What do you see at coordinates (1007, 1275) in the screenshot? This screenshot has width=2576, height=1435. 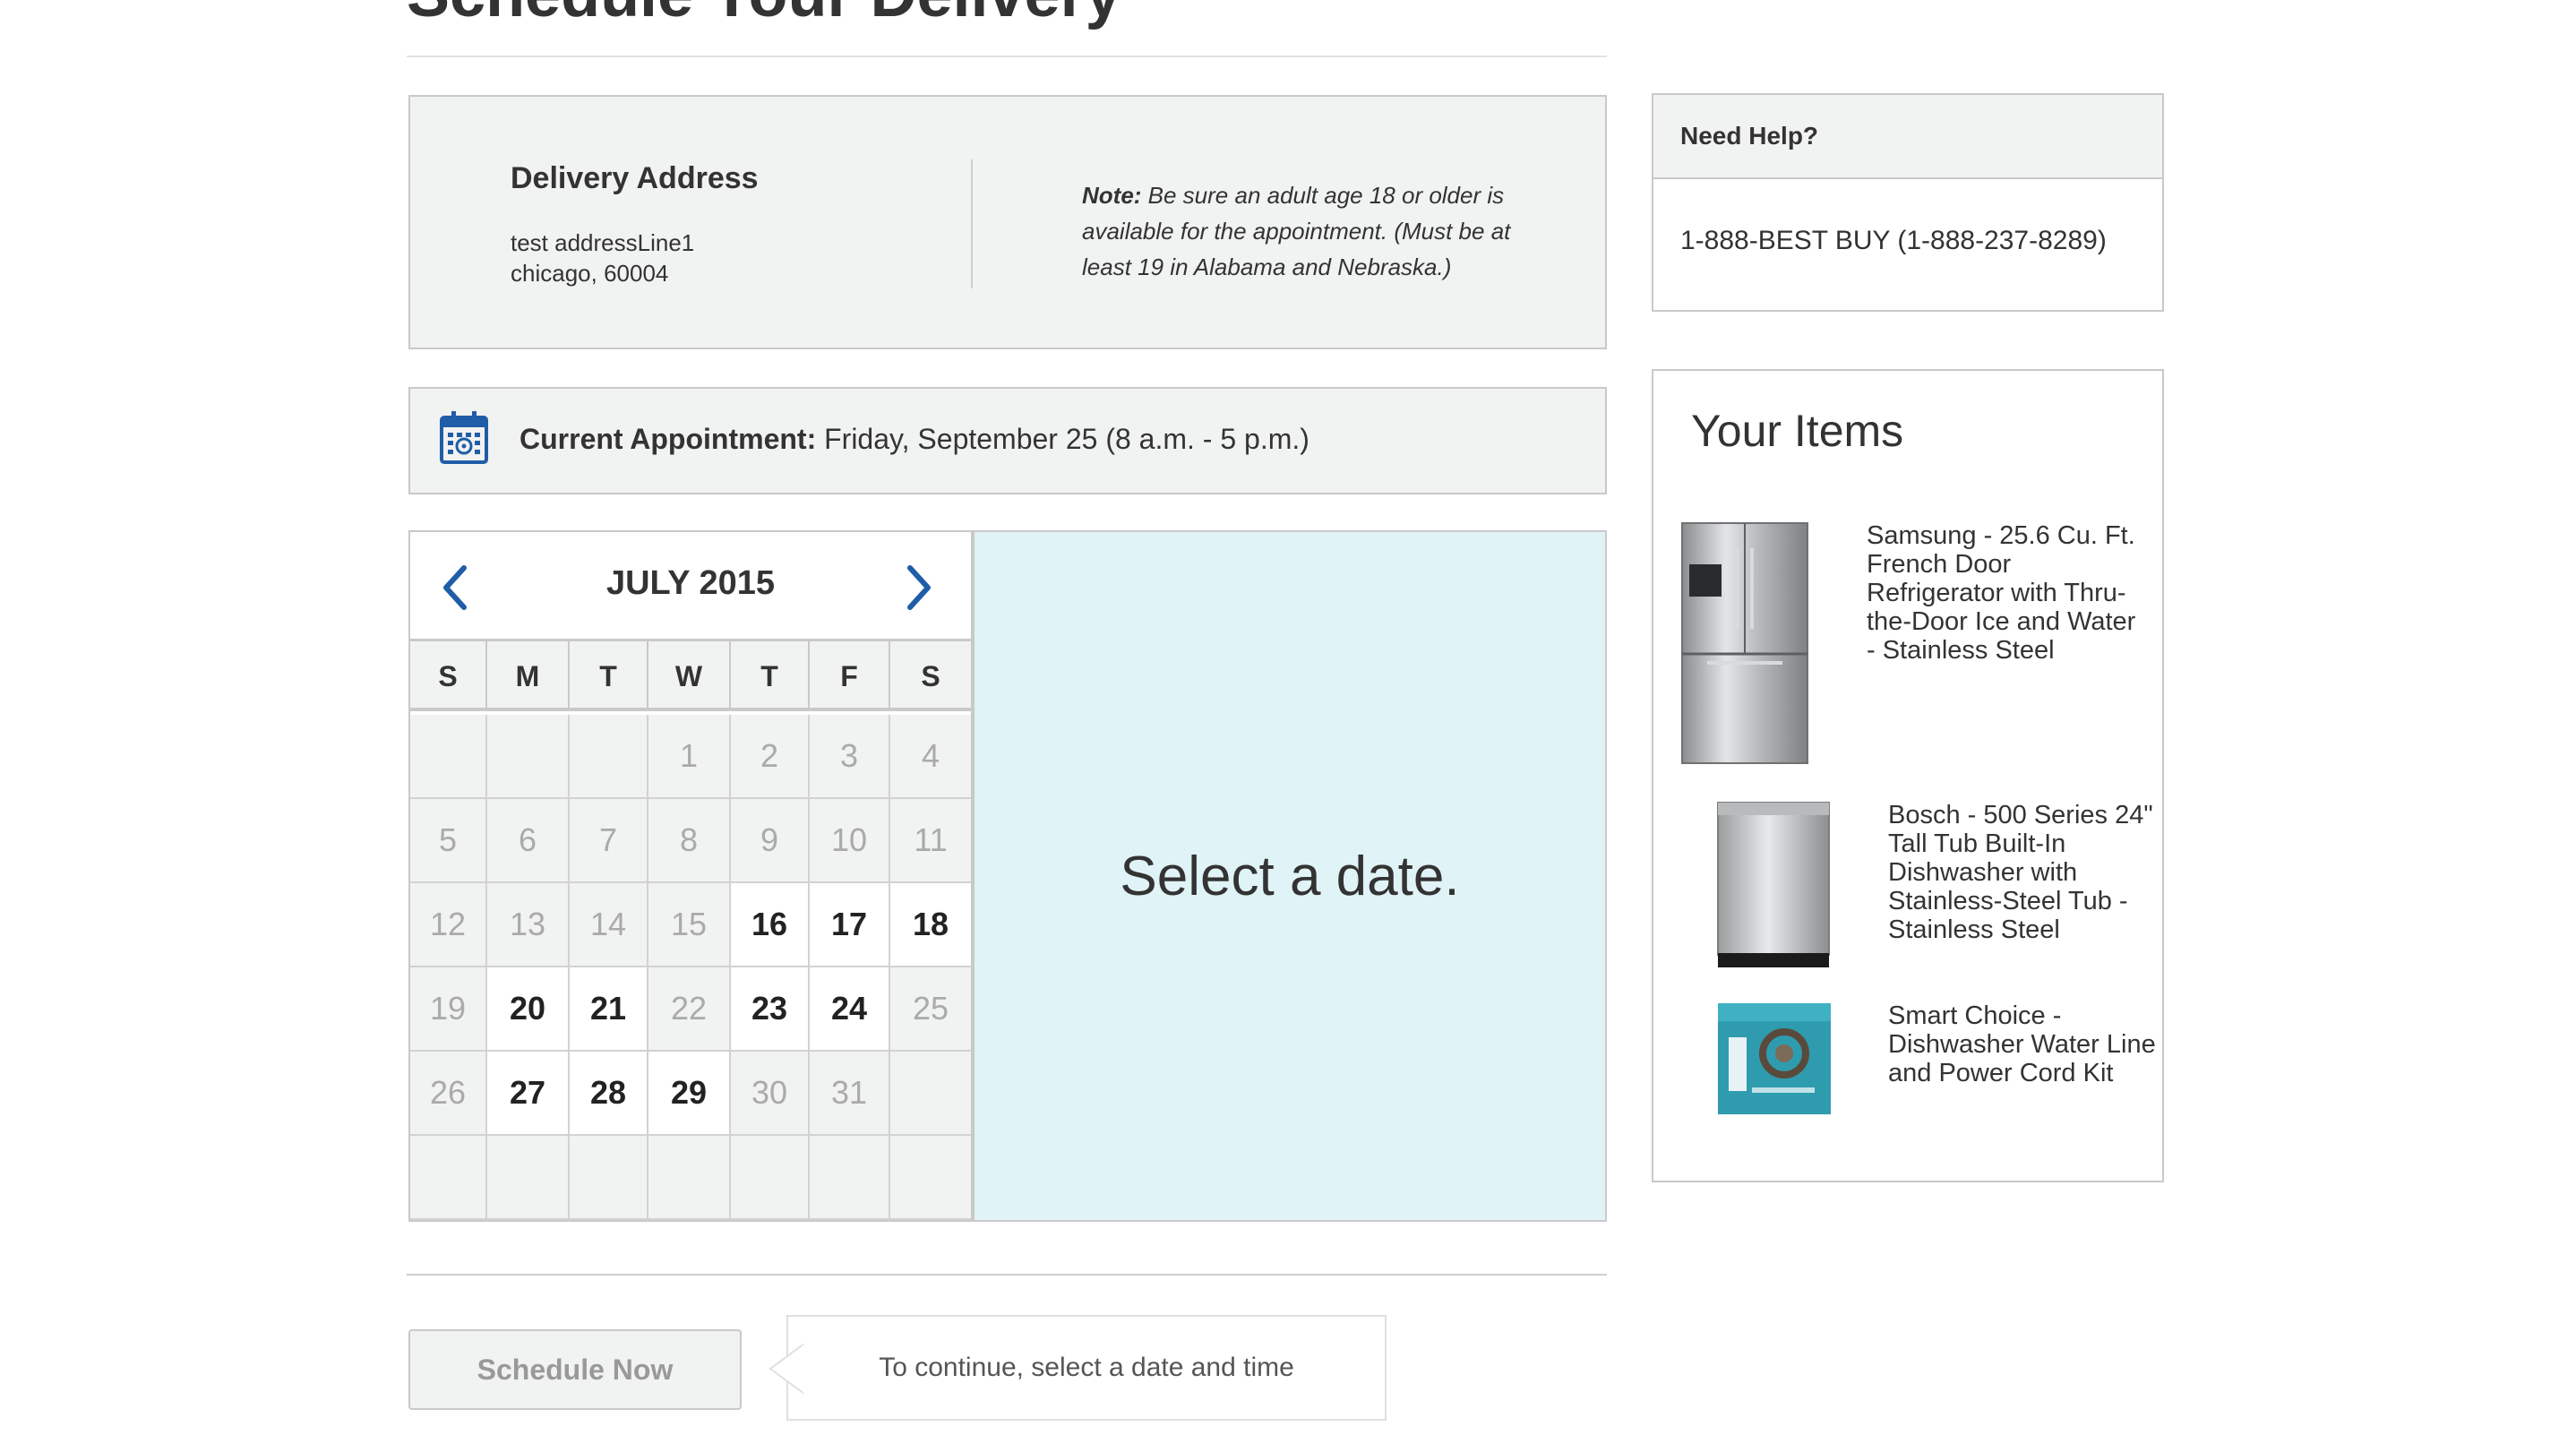 I see `bottom-divider` at bounding box center [1007, 1275].